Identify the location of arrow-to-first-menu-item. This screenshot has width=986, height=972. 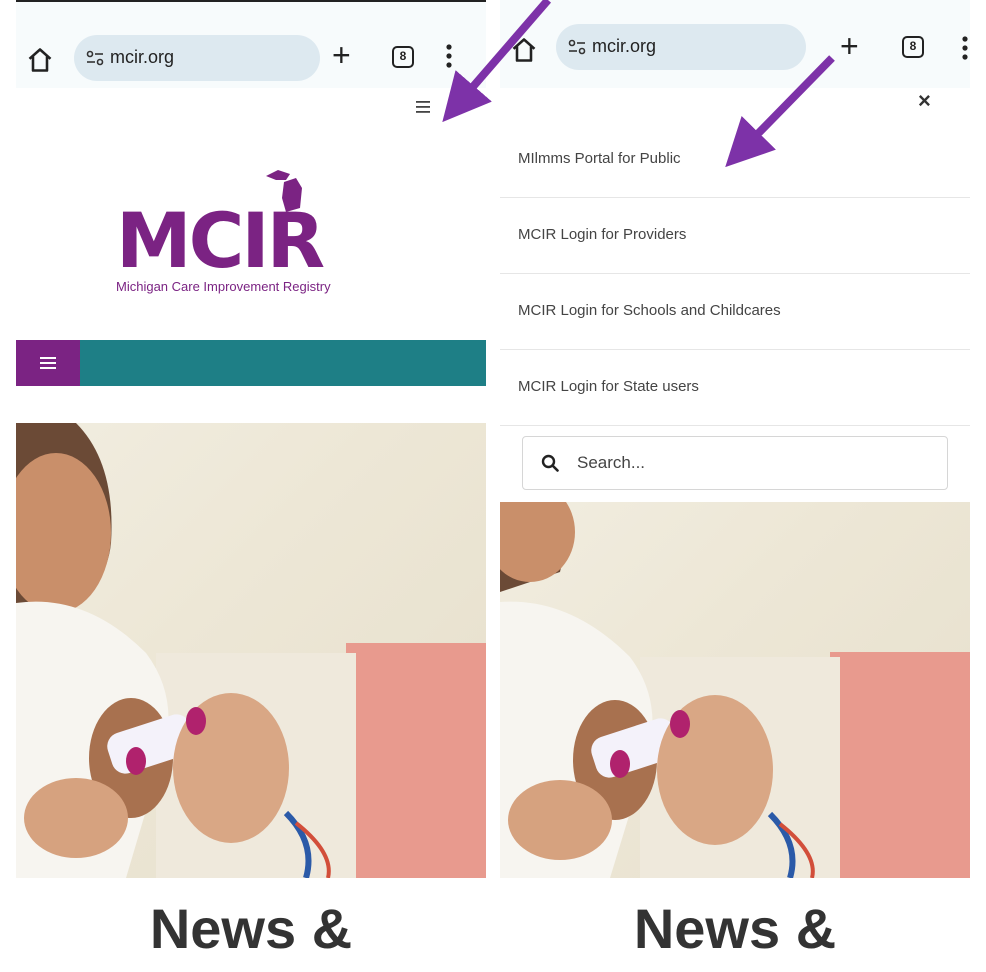
(780, 111).